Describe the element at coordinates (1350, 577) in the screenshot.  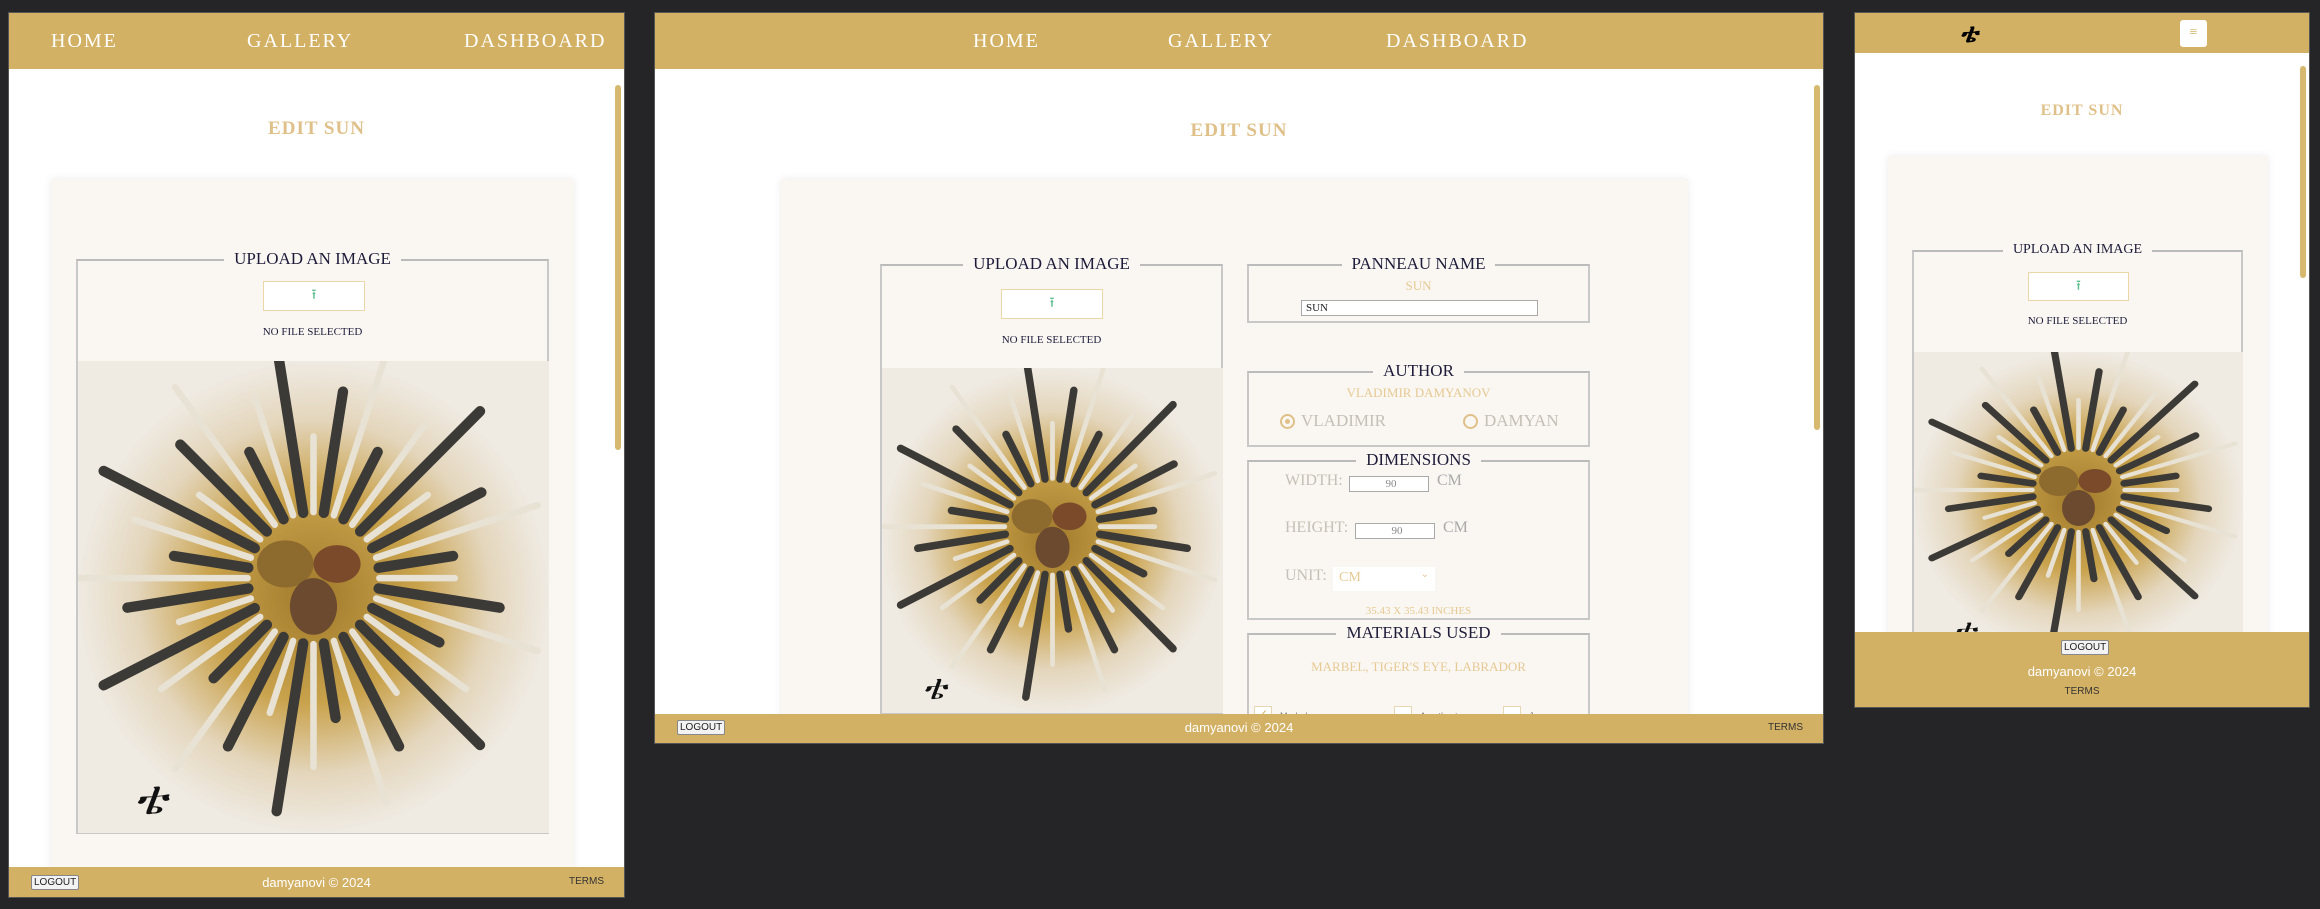
I see `unit-selected: cm` at that location.